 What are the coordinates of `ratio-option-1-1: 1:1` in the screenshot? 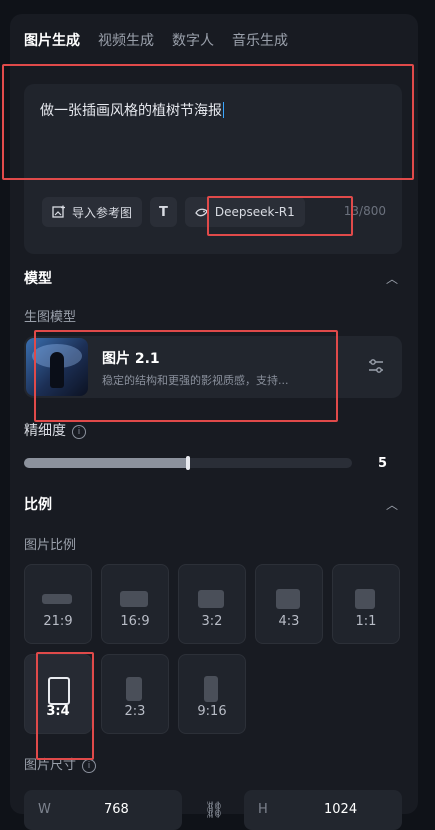 It's located at (366, 604).